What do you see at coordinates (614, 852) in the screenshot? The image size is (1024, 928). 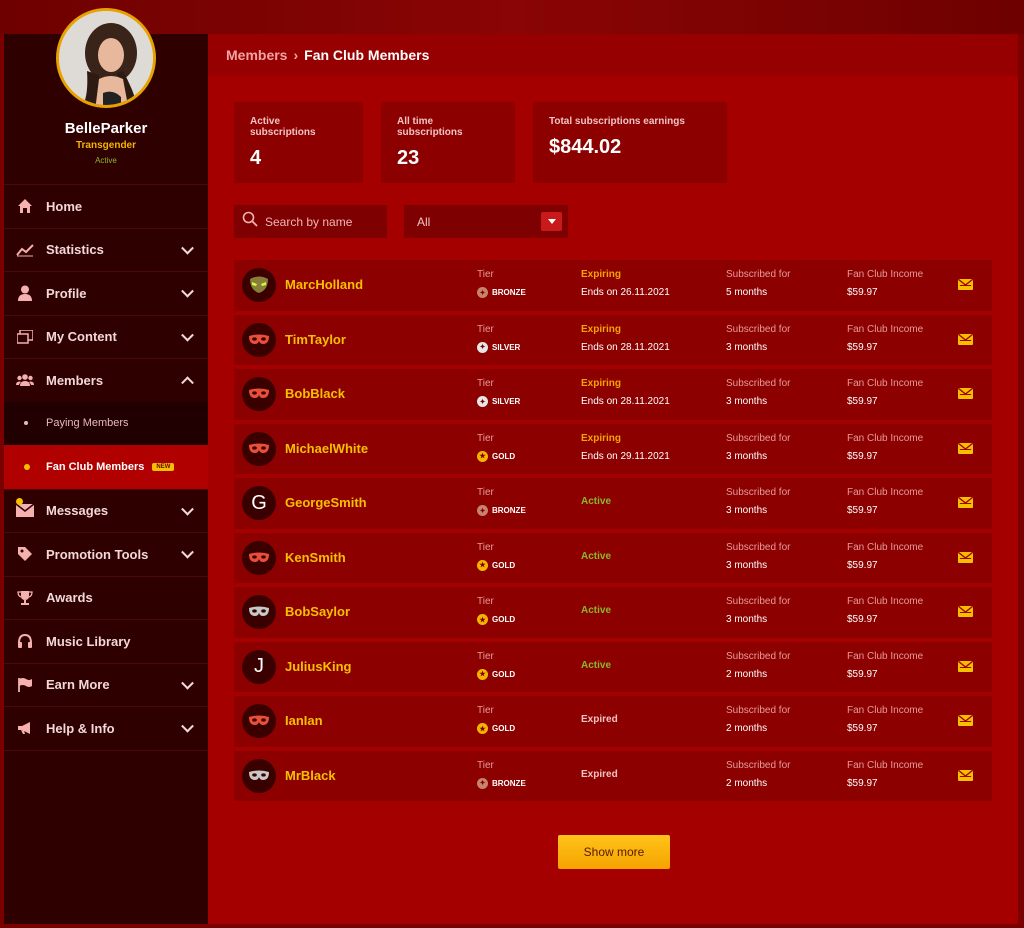 I see `show-more-button: Show more` at bounding box center [614, 852].